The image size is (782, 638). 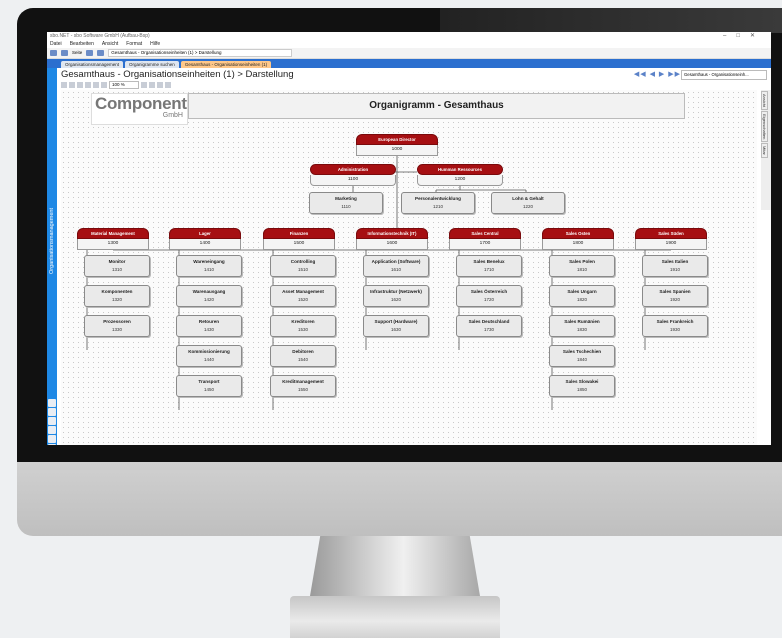 What do you see at coordinates (675, 291) in the screenshot?
I see `sub-unit-name: Sales Spanien` at bounding box center [675, 291].